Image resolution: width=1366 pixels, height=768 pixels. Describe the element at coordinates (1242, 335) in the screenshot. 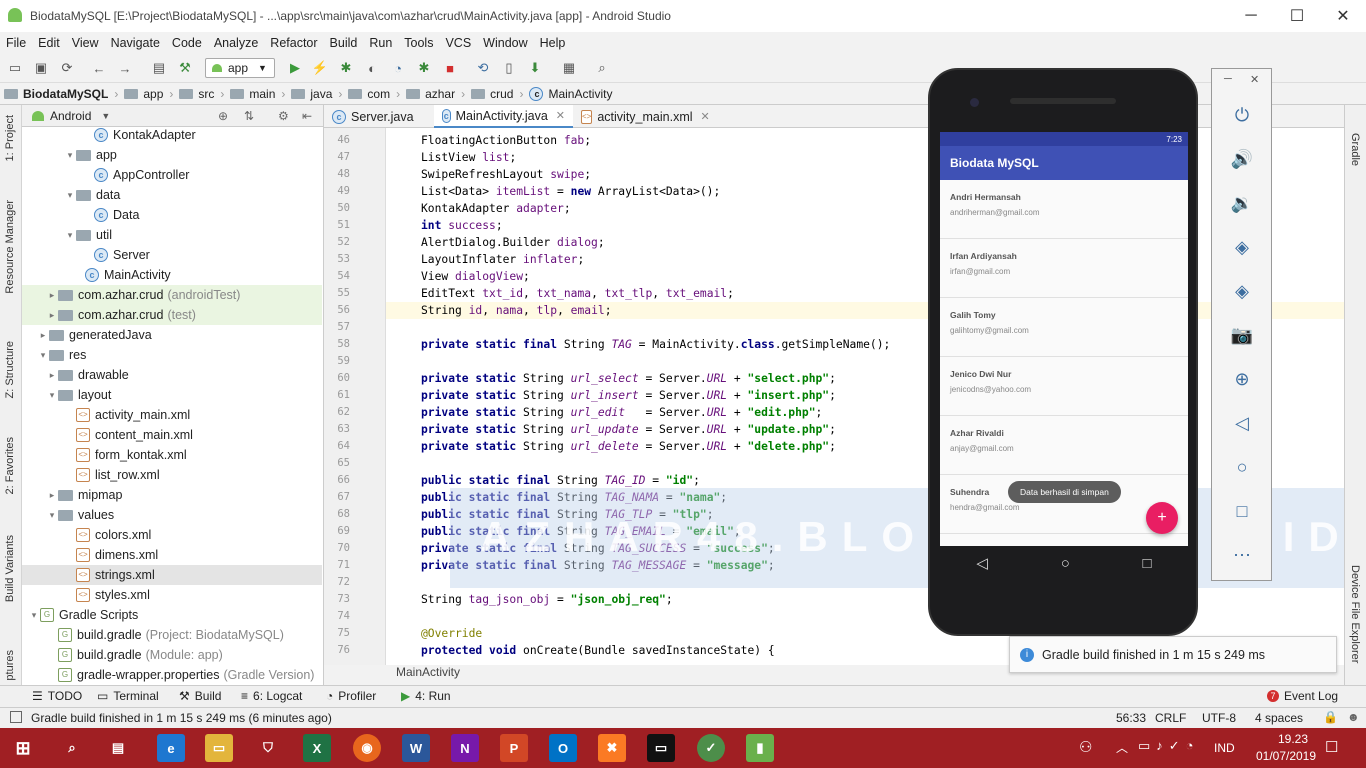

I see `camera-icon: 📷` at that location.